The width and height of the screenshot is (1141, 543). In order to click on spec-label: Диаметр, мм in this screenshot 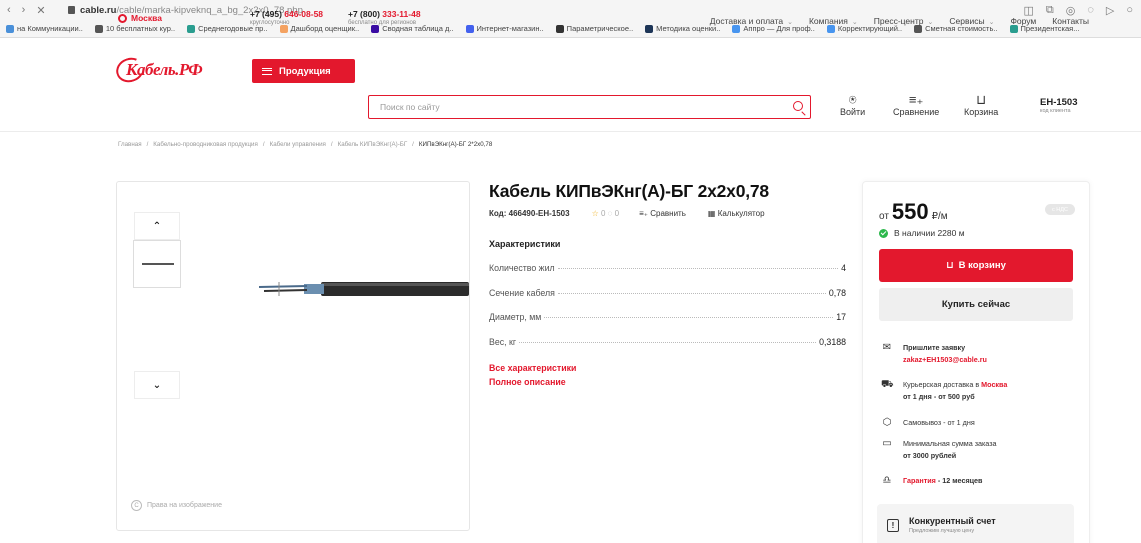, I will do `click(515, 317)`.